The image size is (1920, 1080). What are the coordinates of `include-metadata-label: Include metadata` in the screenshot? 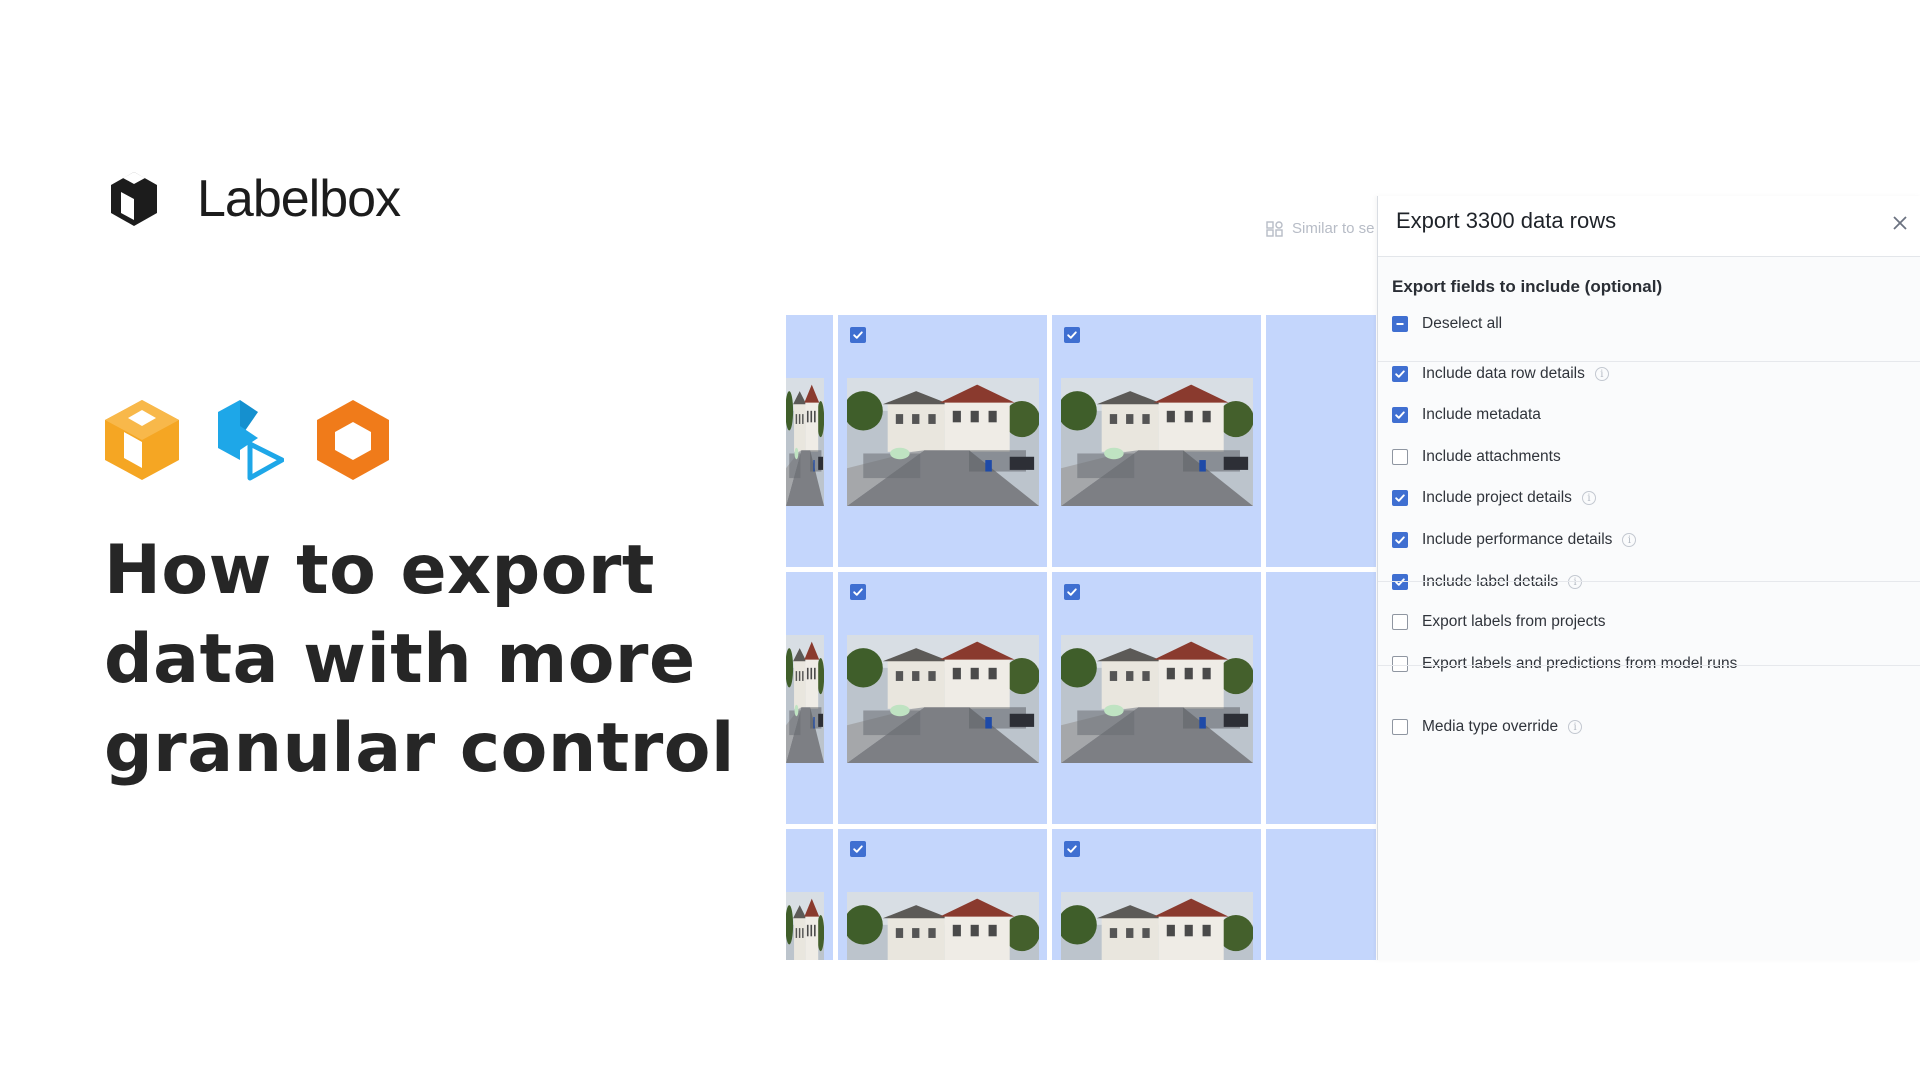 It's located at (1481, 414).